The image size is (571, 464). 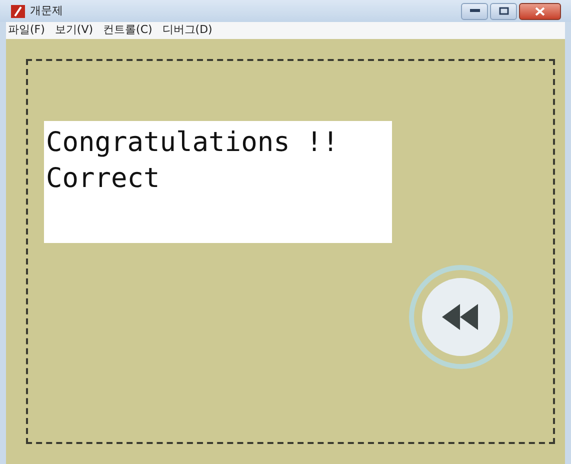 I want to click on close-button, so click(x=540, y=11).